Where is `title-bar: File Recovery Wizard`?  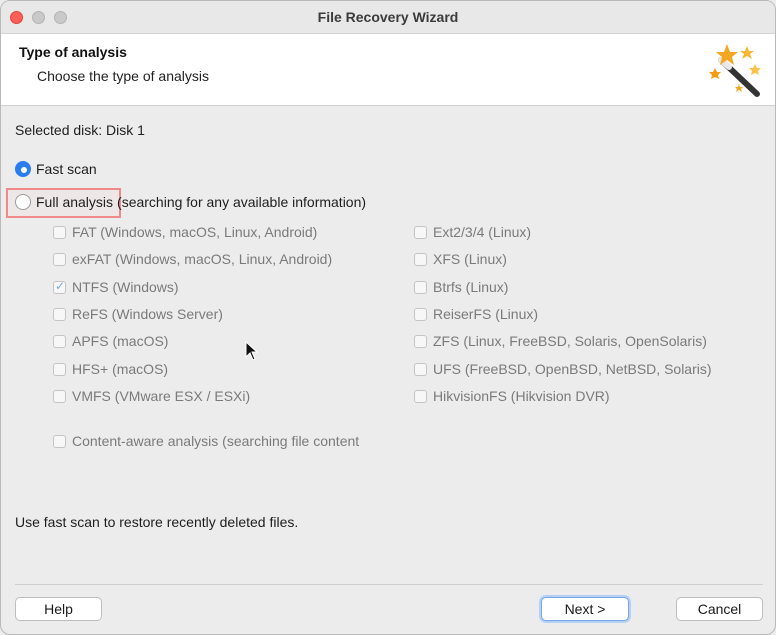 title-bar: File Recovery Wizard is located at coordinates (388, 17).